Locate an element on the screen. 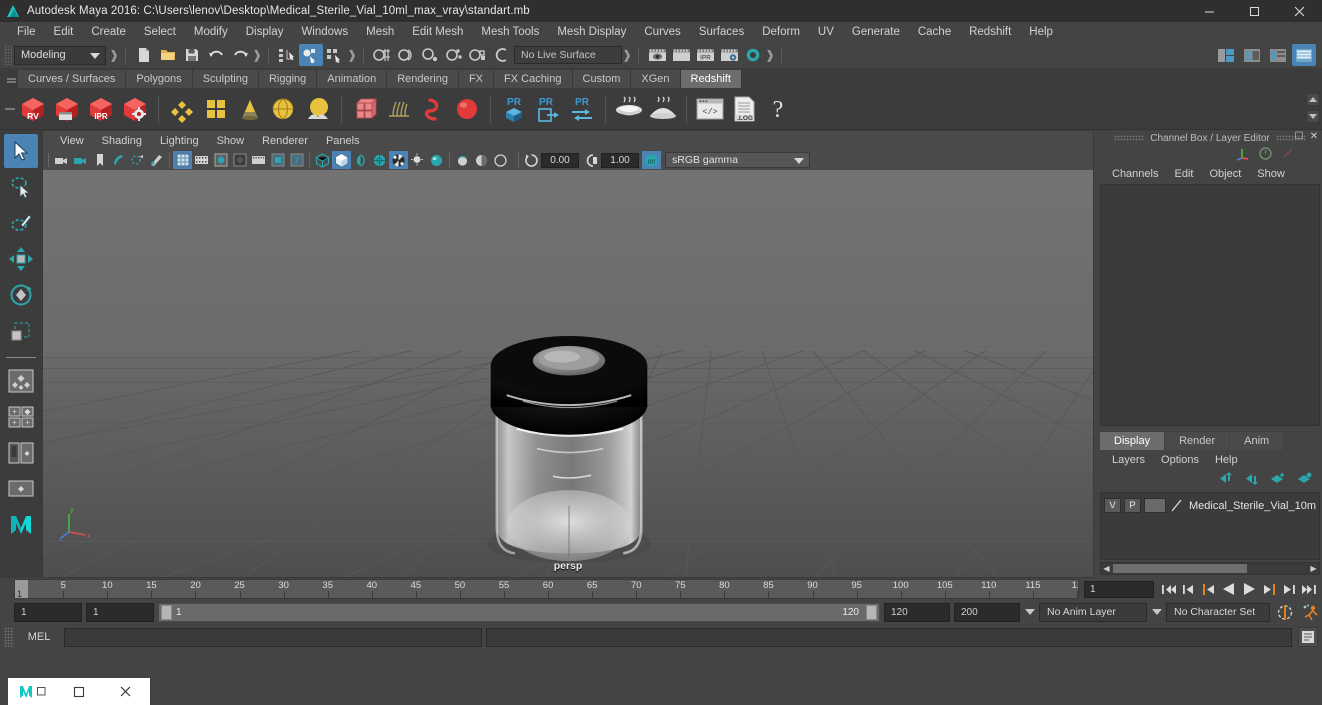  channel-box-menu-edit: Edit is located at coordinates (1183, 174).